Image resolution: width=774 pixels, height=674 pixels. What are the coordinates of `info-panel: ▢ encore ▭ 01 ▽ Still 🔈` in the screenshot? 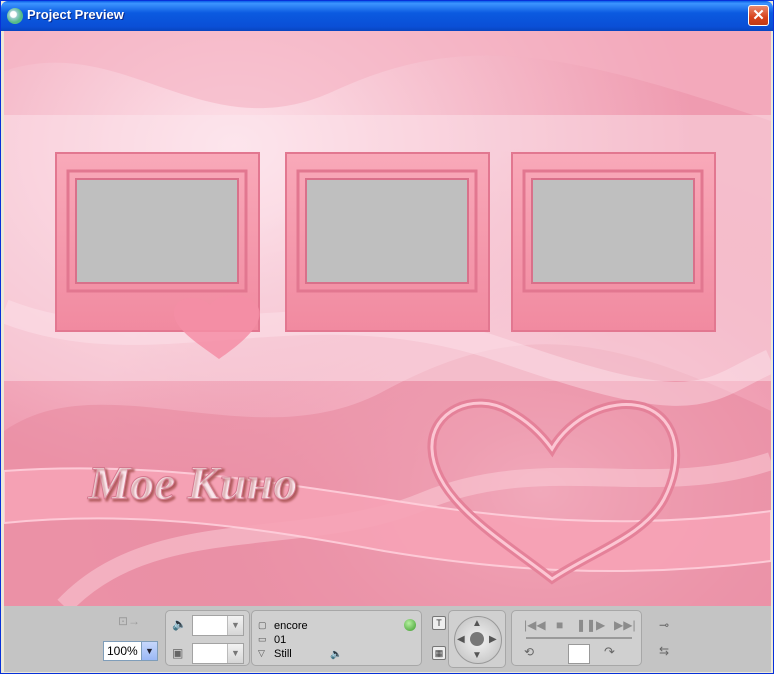 It's located at (336, 638).